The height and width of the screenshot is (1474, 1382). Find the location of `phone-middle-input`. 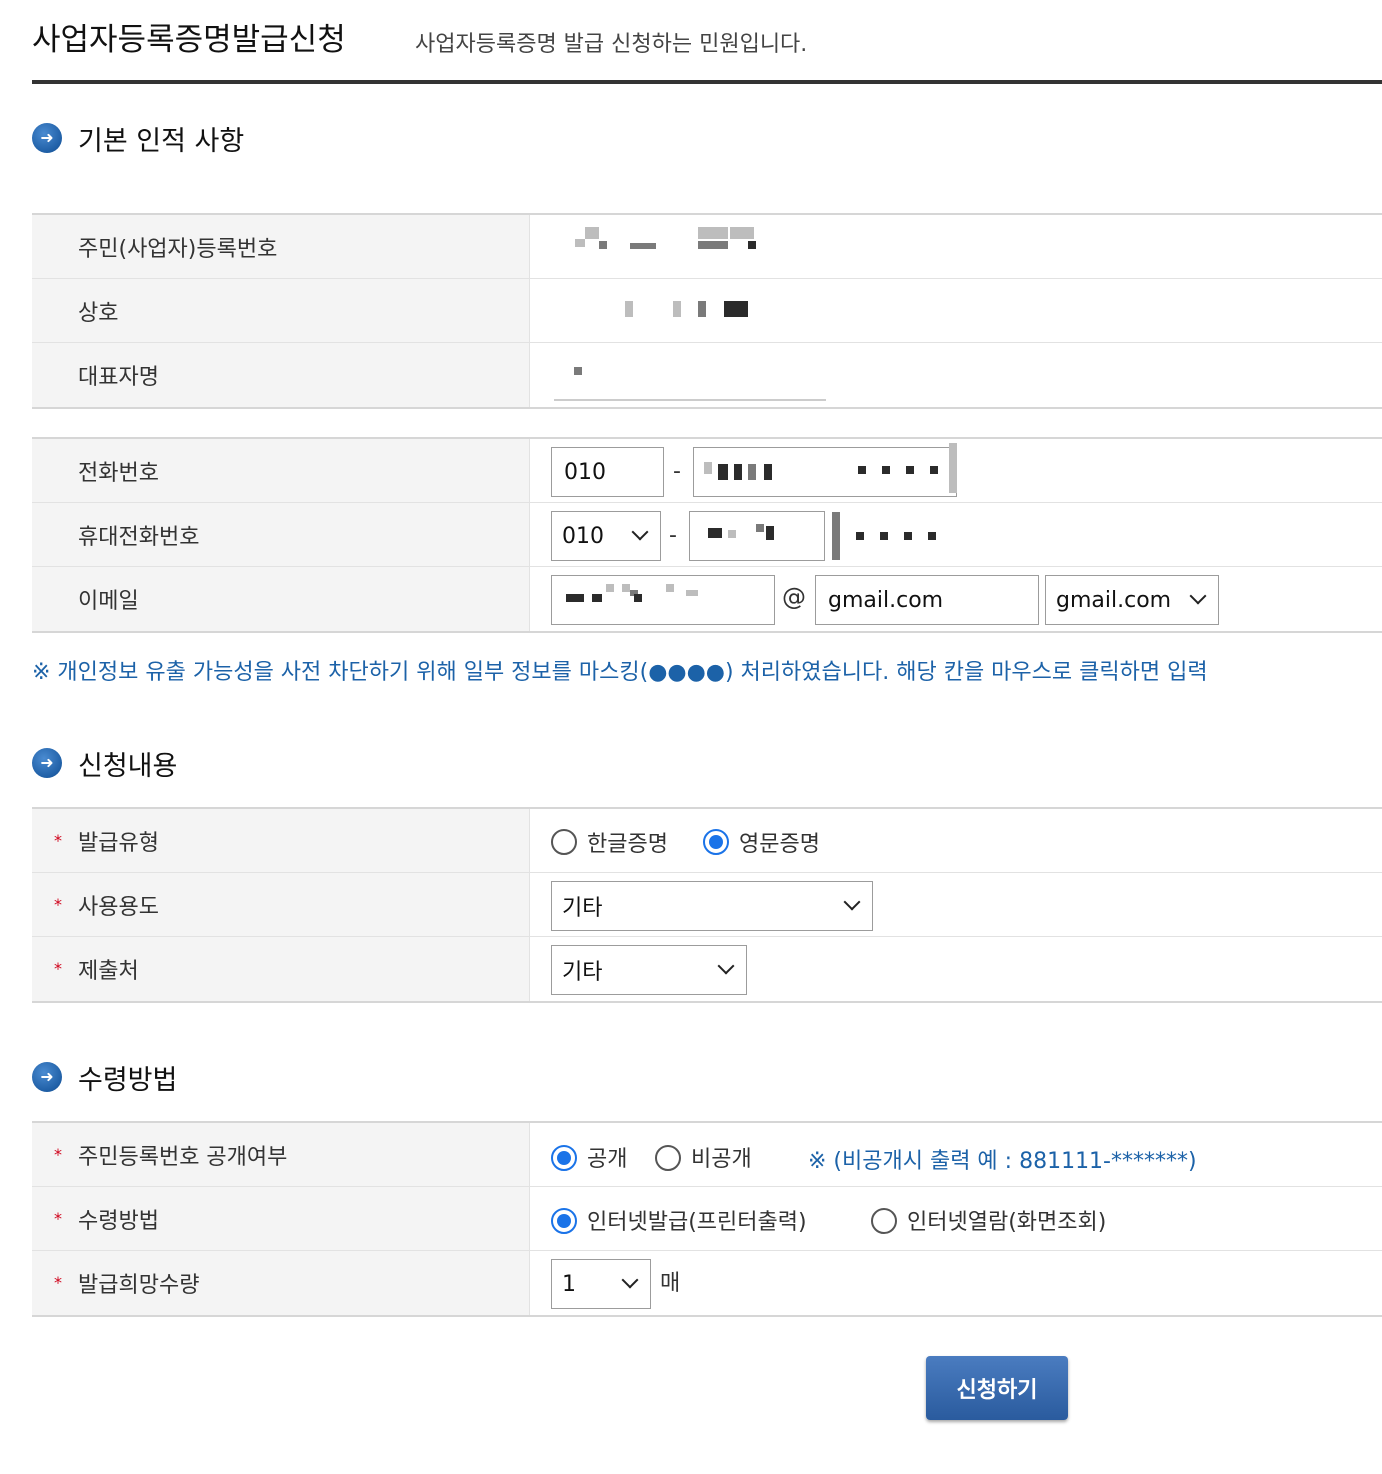

phone-middle-input is located at coordinates (825, 472).